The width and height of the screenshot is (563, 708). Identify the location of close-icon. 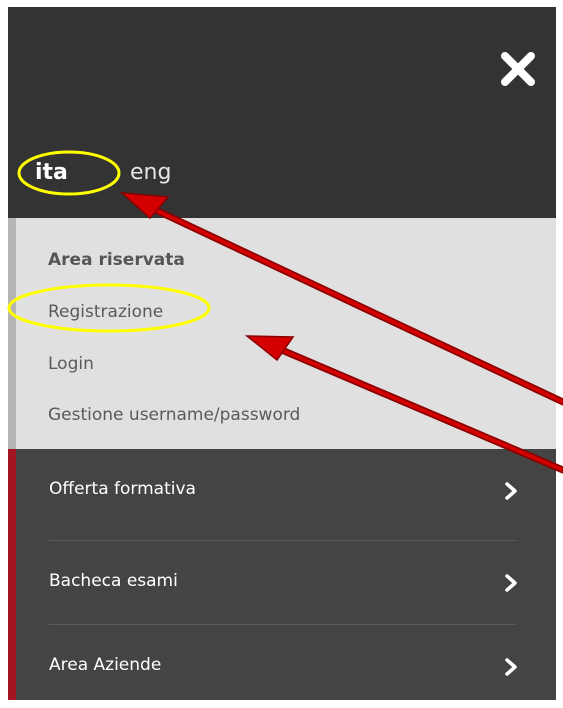
(518, 69).